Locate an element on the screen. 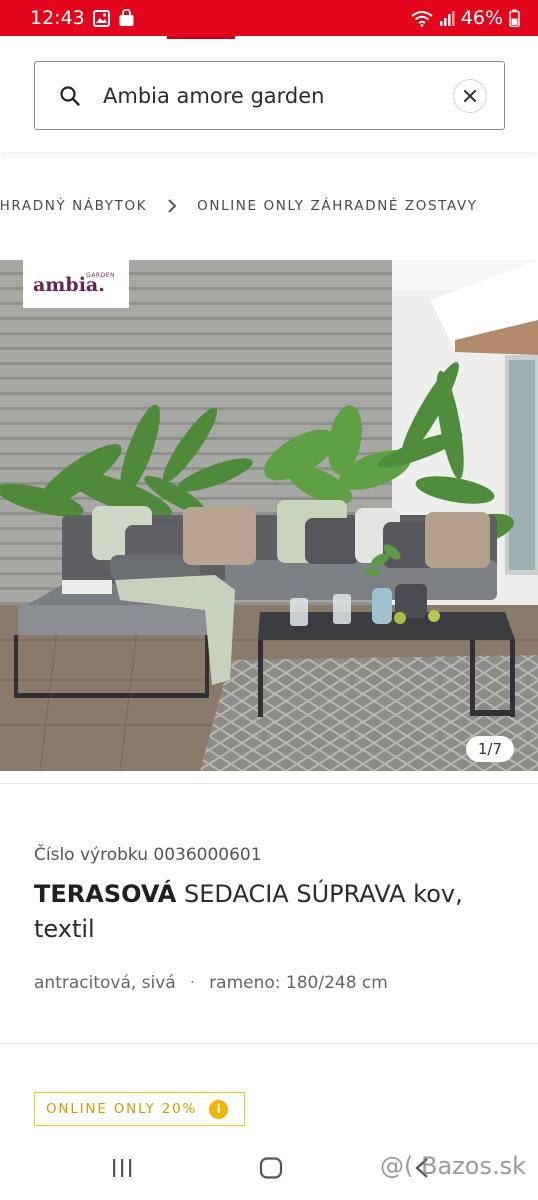  search-icon is located at coordinates (70, 96).